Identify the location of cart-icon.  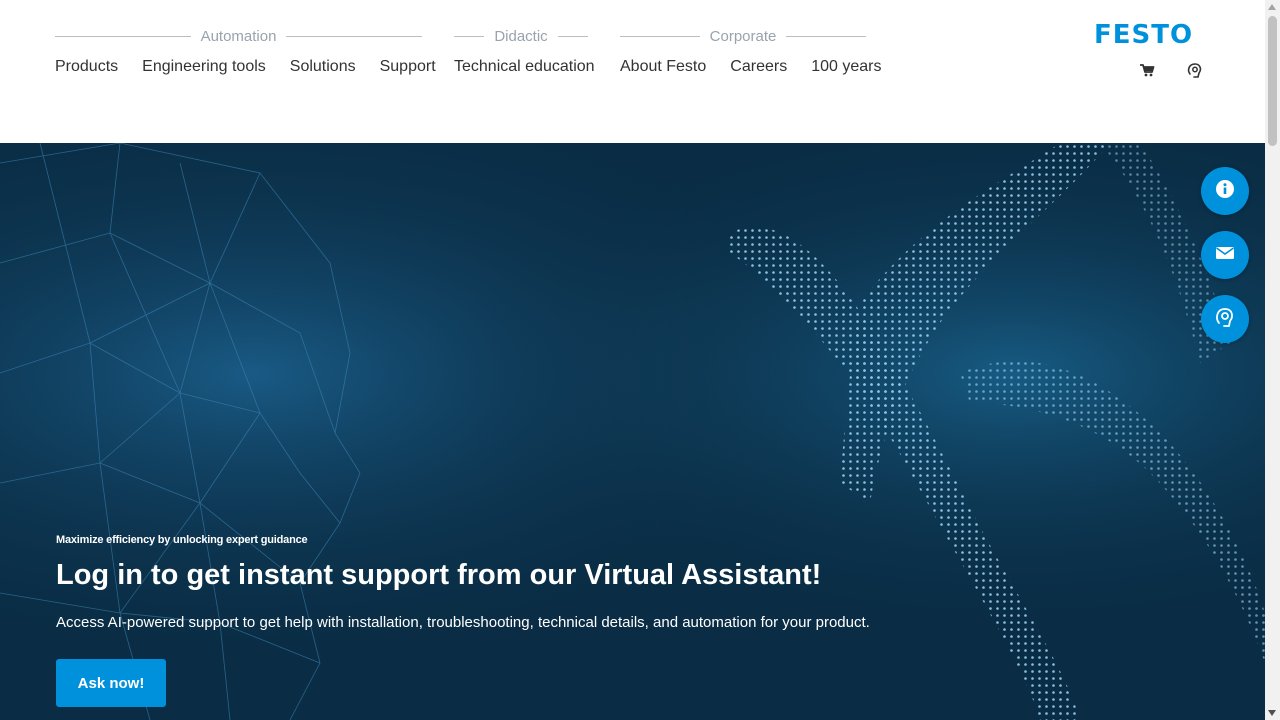
(1147, 70).